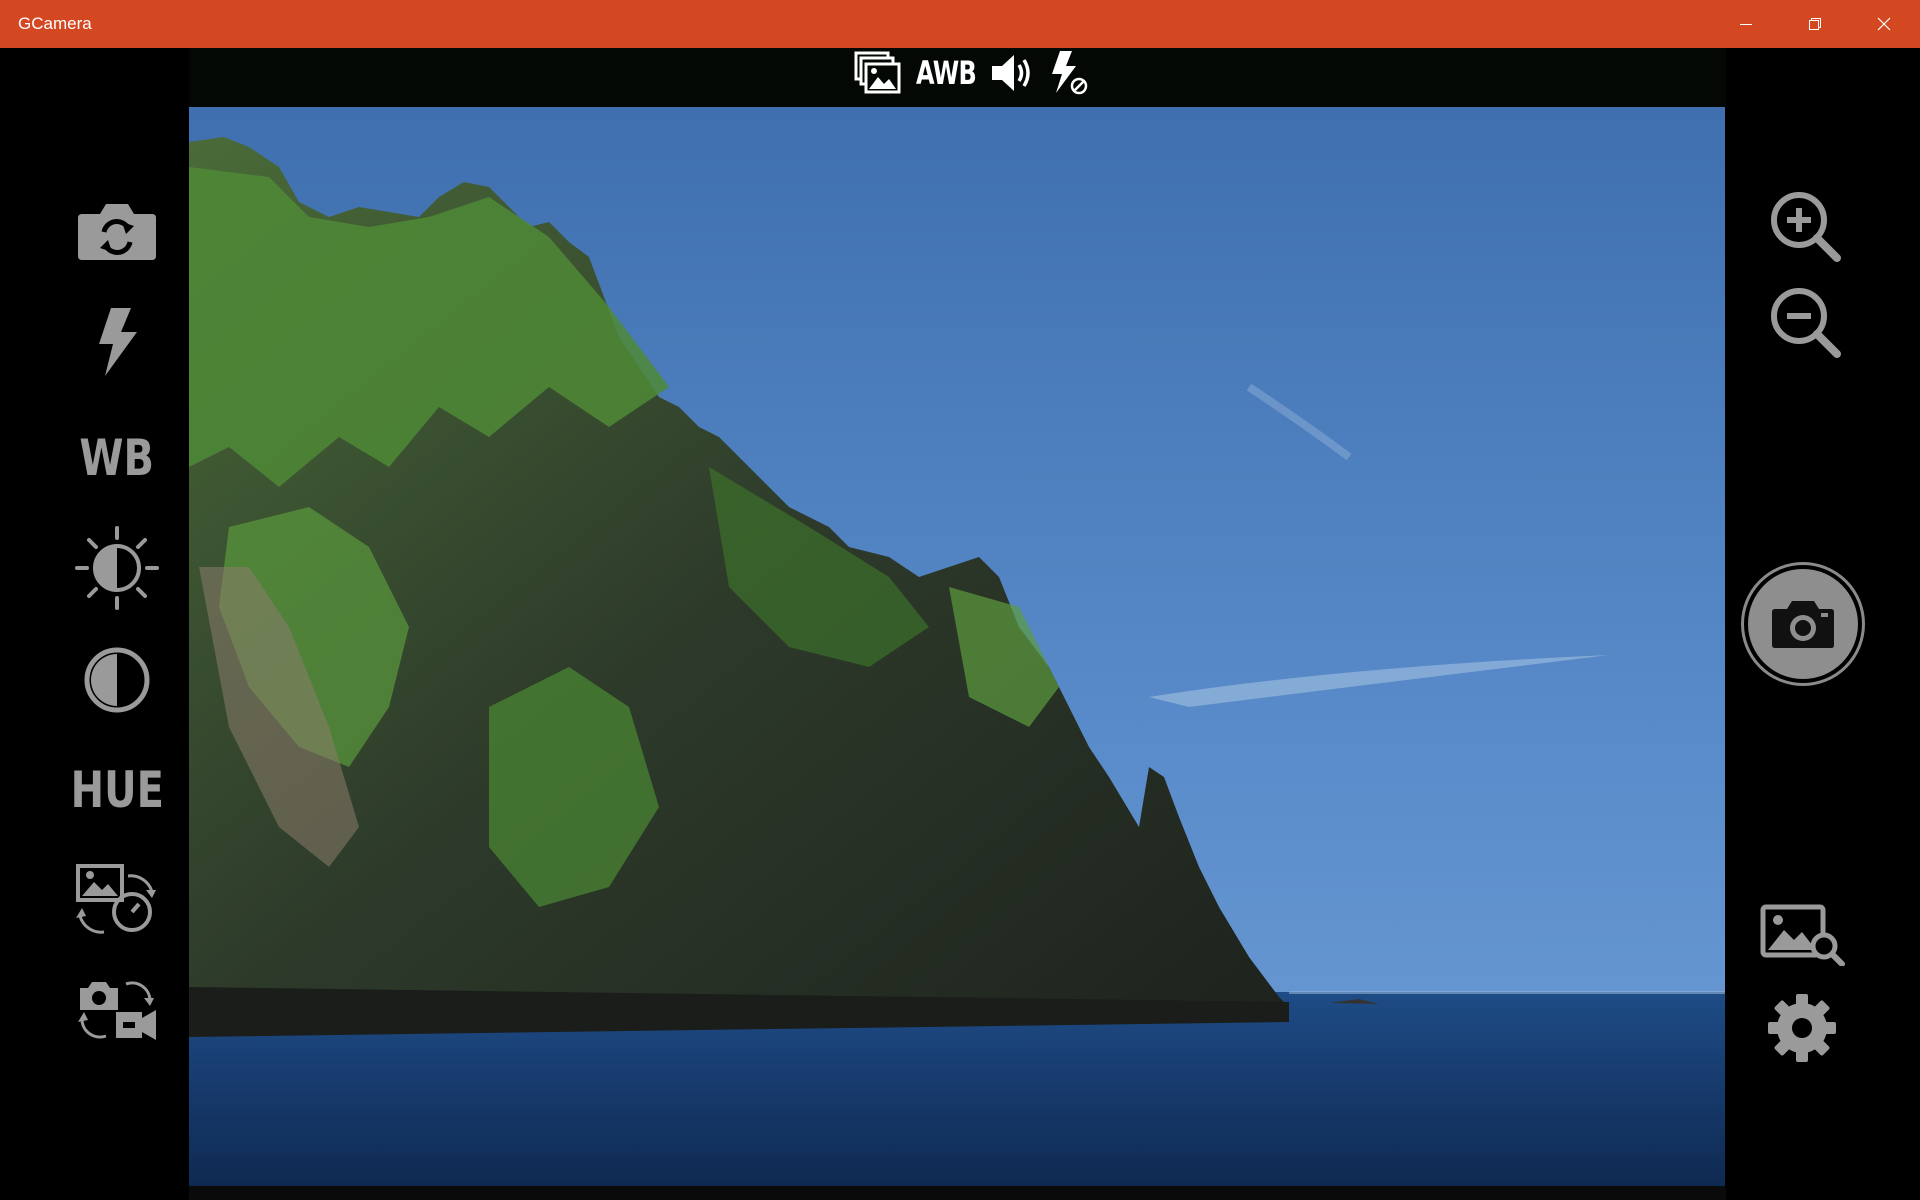 This screenshot has height=1200, width=1920. What do you see at coordinates (55, 23) in the screenshot?
I see `window-title: GCamera` at bounding box center [55, 23].